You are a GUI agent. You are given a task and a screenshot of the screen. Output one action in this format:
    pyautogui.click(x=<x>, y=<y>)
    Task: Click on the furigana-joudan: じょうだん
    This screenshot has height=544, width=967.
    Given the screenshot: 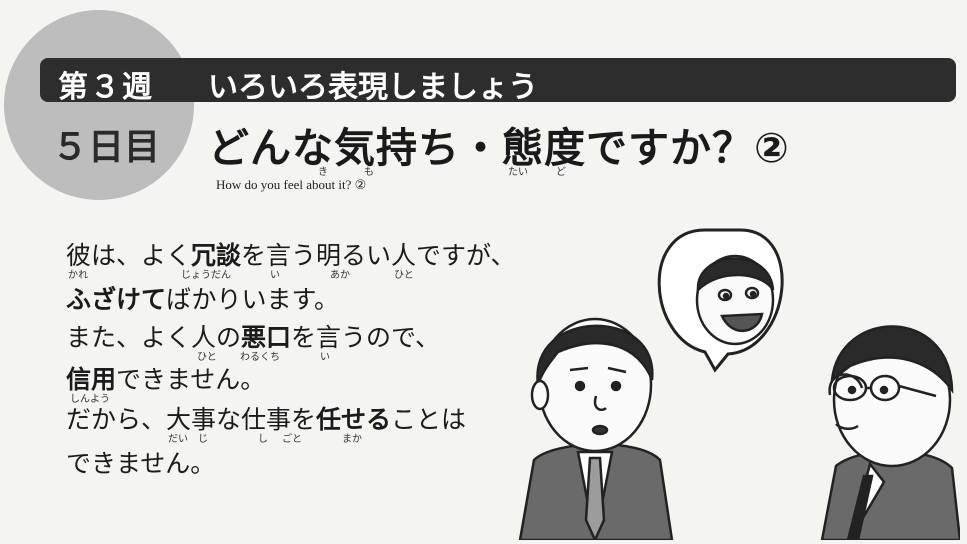 What is the action you would take?
    pyautogui.click(x=206, y=275)
    